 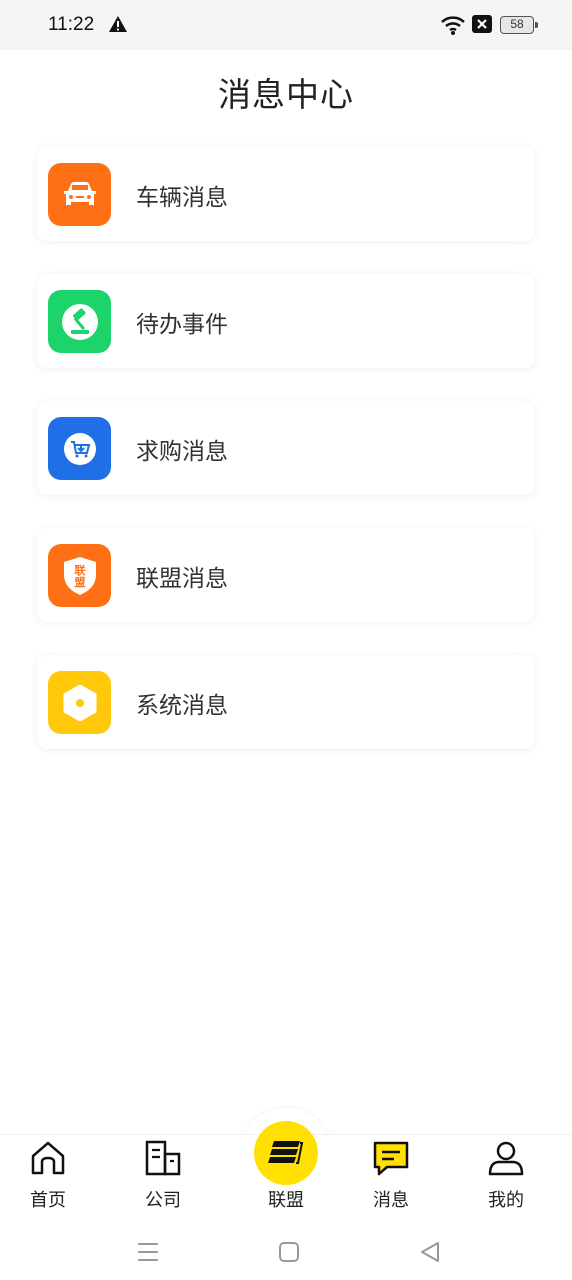 I want to click on no-sim-icon, so click(x=482, y=26).